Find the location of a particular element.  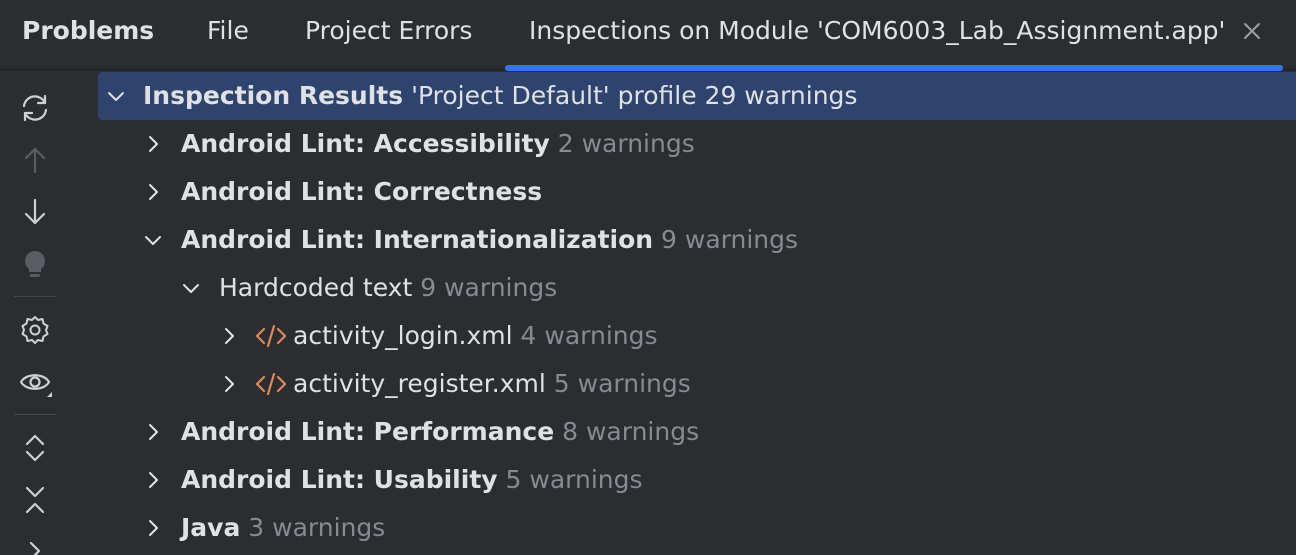

tree-row-text: Java 3 warnings is located at coordinates (283, 528).